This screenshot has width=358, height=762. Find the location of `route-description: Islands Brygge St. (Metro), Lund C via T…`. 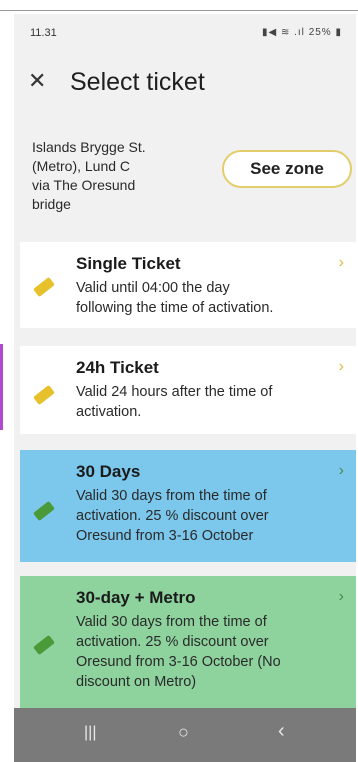

route-description: Islands Brygge St. (Metro), Lund C via T… is located at coordinates (117, 176).